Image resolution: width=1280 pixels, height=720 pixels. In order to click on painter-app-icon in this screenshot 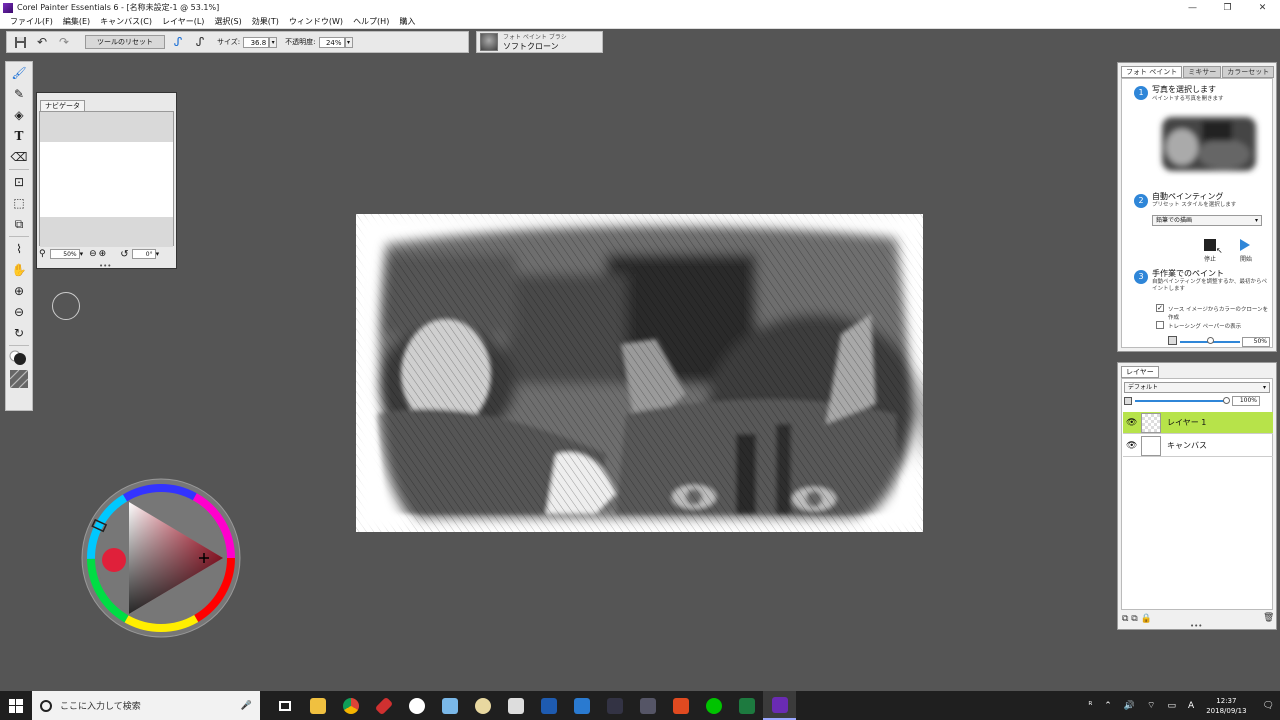, I will do `click(779, 705)`.